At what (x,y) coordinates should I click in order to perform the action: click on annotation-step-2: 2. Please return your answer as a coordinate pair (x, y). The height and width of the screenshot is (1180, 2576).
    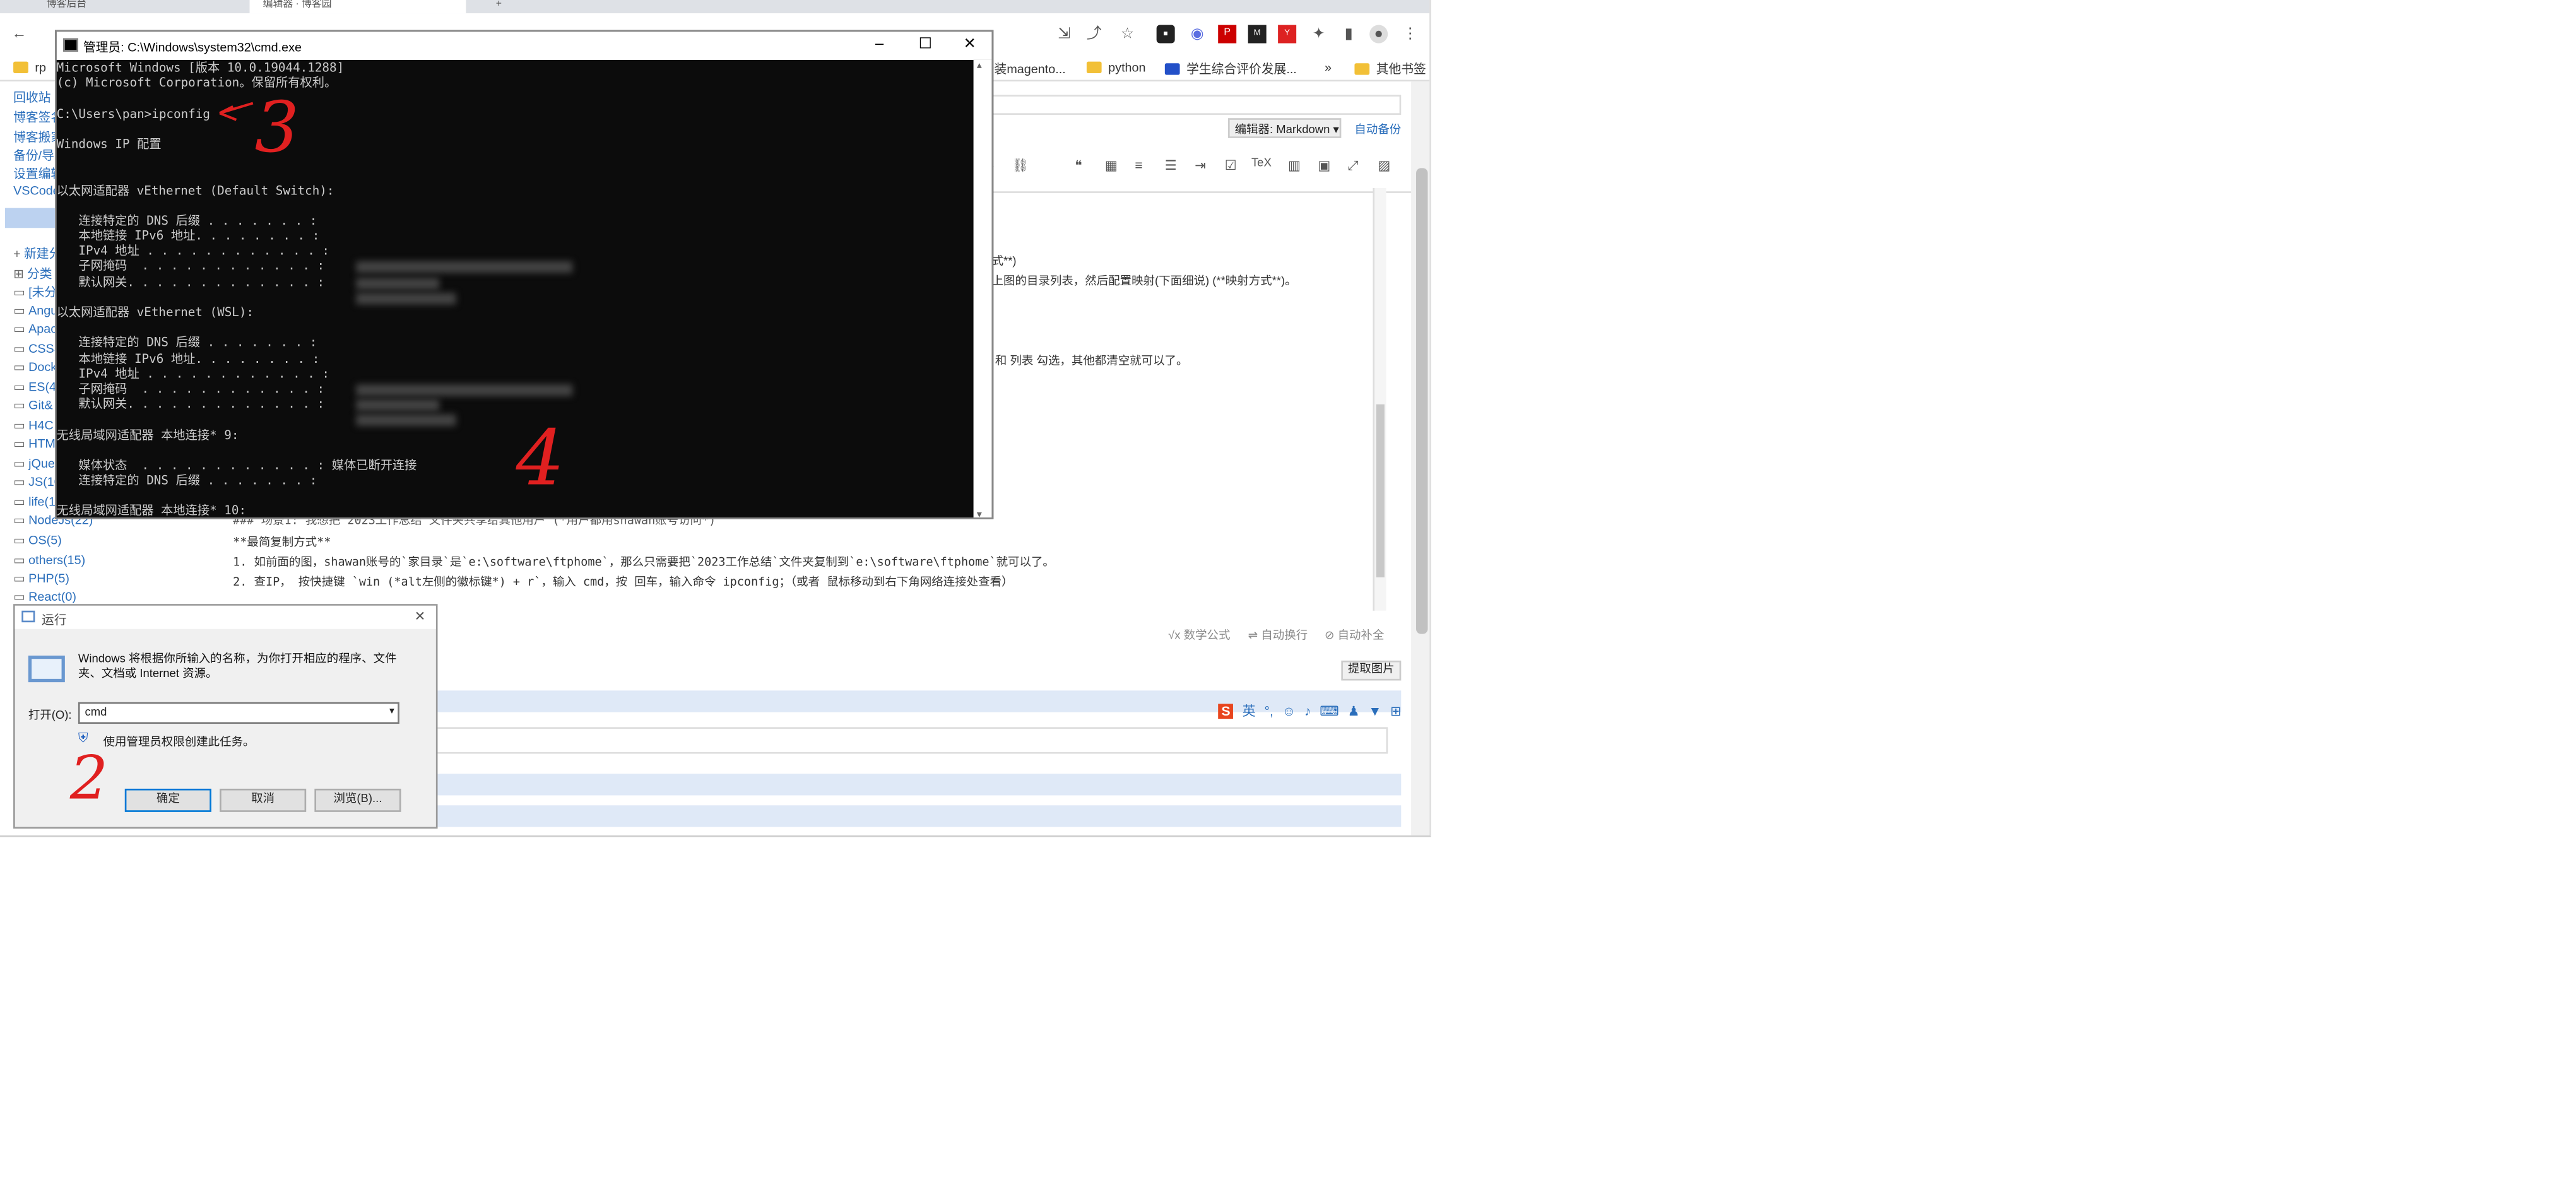
    Looking at the image, I should click on (89, 779).